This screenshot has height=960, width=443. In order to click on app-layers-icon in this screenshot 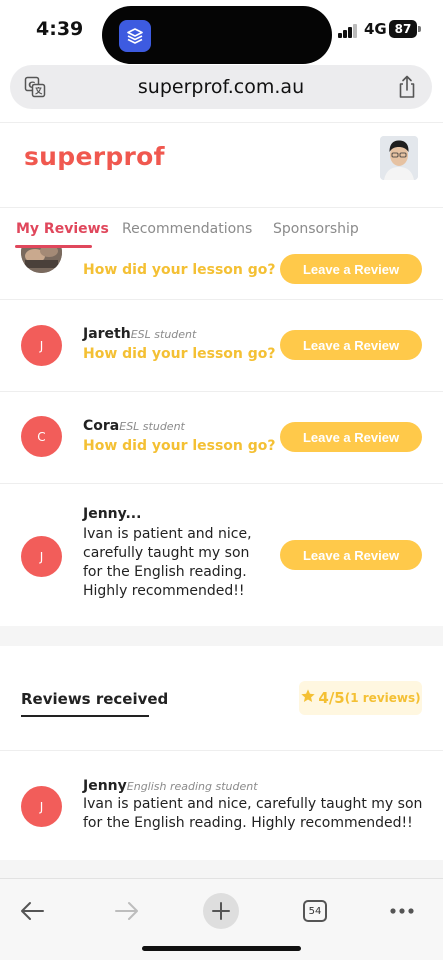, I will do `click(135, 36)`.